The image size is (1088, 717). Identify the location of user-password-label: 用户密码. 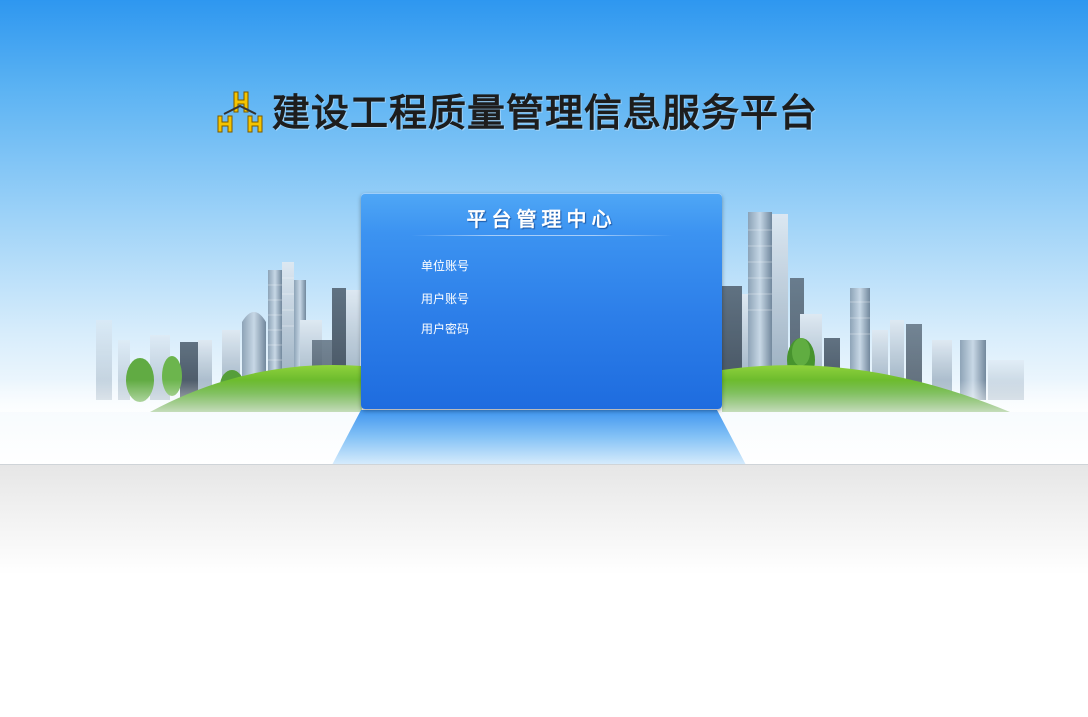
(445, 329).